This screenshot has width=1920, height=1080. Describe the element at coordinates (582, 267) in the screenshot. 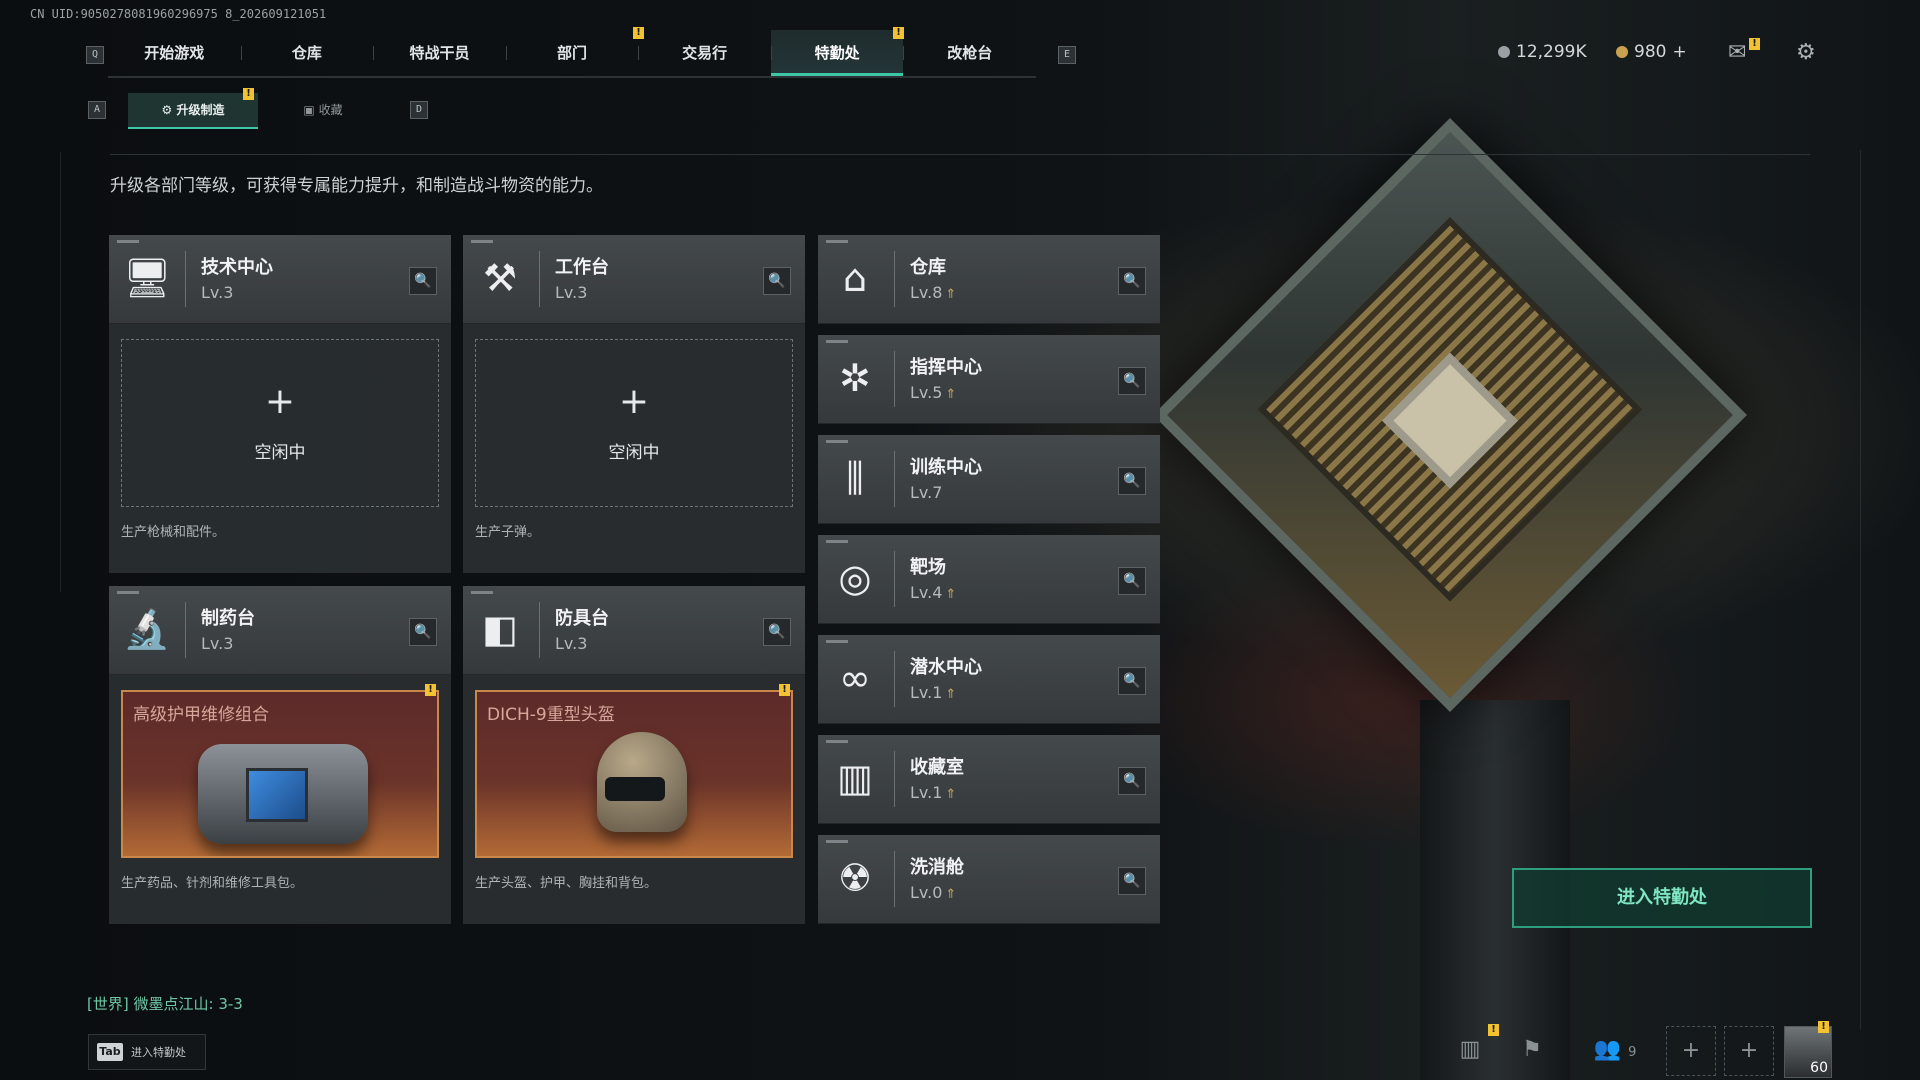

I see `workshop-name: 工作台` at that location.